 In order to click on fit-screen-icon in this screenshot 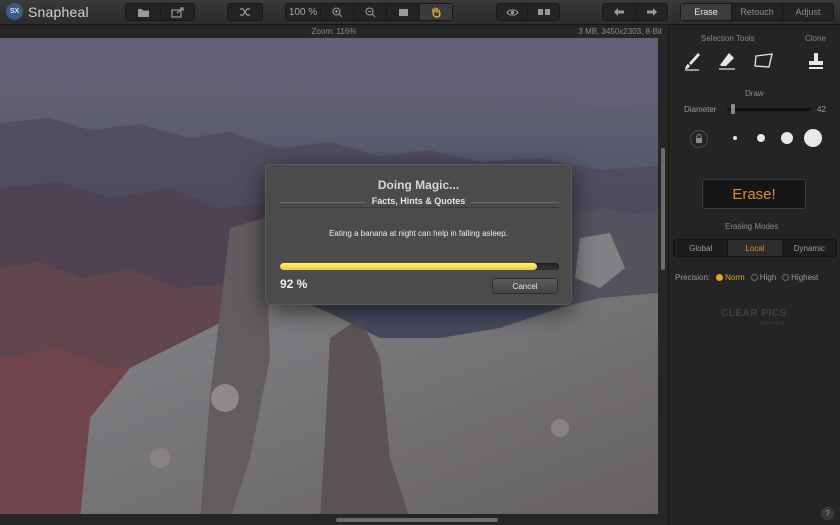, I will do `click(403, 12)`.